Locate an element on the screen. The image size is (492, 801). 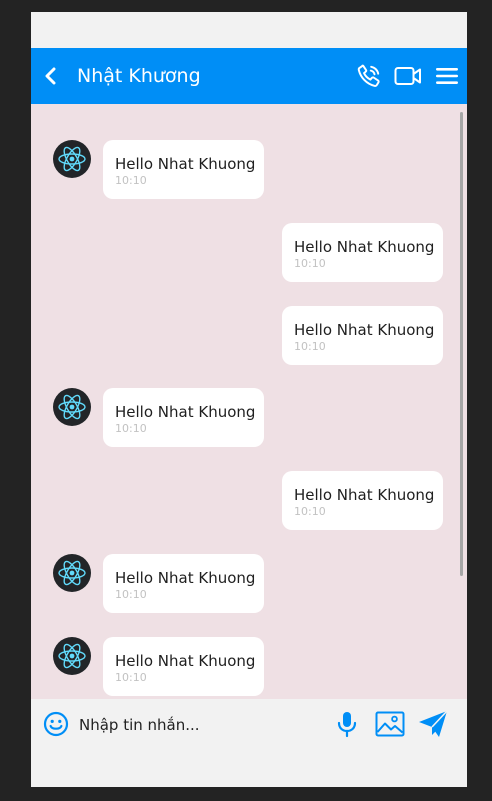
emoji-button is located at coordinates (56, 724).